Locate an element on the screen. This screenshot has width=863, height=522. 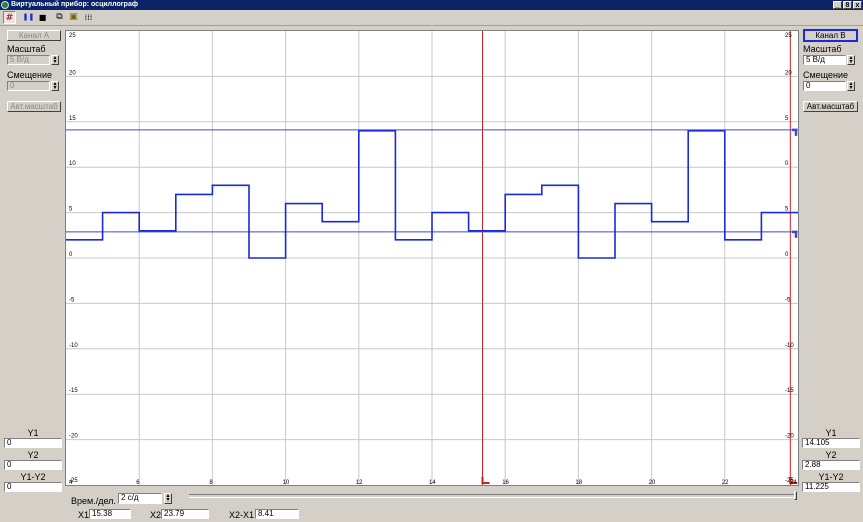
channel-b-button: Канал В is located at coordinates (830, 35).